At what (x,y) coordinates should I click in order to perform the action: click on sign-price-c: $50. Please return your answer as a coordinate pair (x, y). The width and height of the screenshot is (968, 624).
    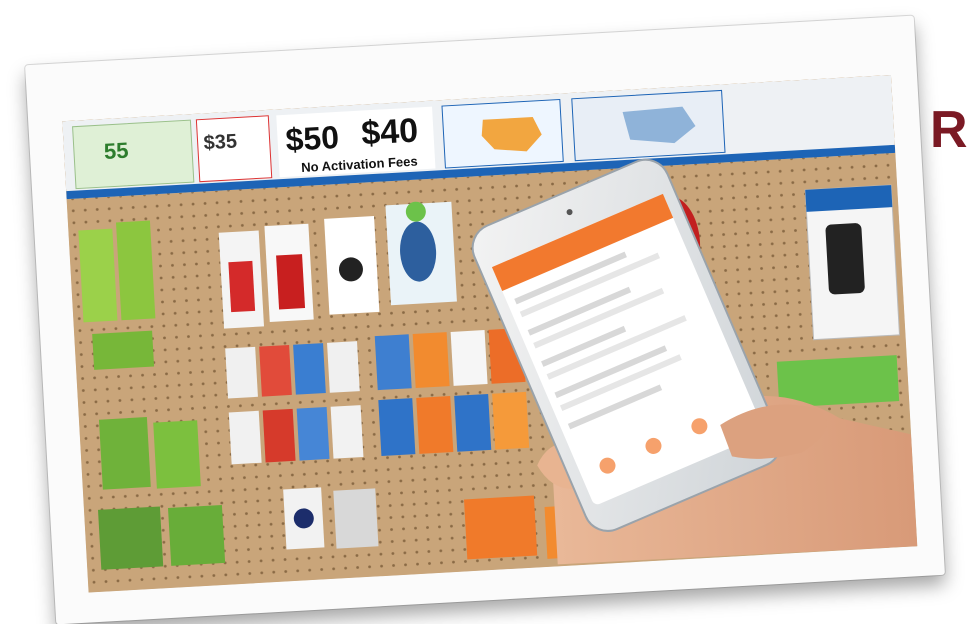
    Looking at the image, I should click on (312, 138).